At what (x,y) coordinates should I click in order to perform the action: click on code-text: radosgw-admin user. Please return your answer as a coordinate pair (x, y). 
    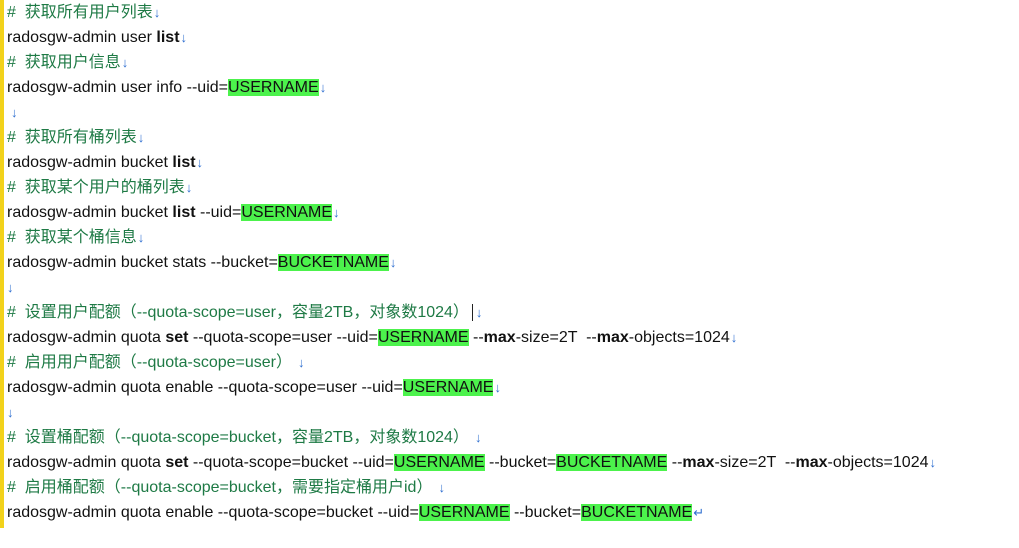
    Looking at the image, I should click on (82, 37).